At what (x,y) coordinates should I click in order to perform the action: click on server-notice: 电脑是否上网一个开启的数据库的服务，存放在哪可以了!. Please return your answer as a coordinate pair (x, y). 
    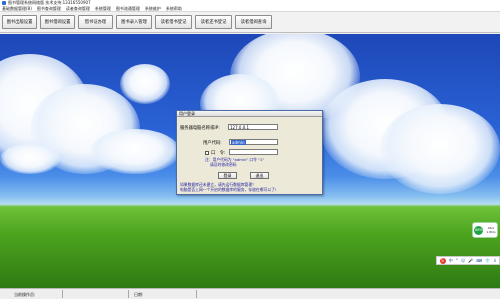
    Looking at the image, I should click on (228, 189).